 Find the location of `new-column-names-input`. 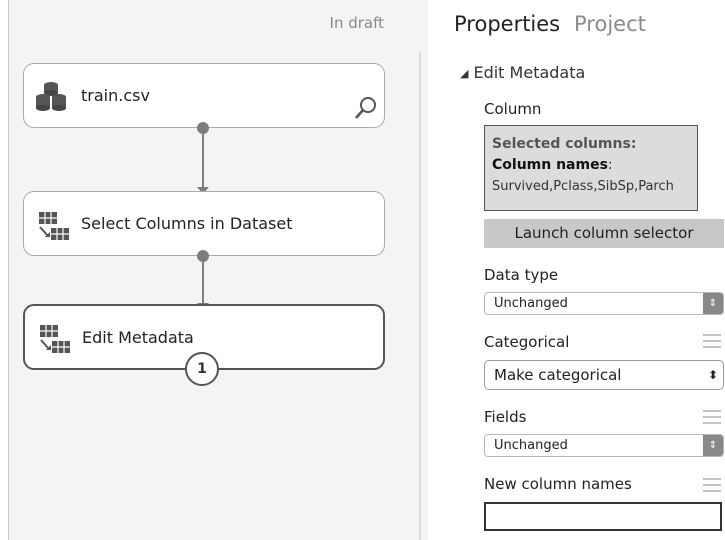

new-column-names-input is located at coordinates (603, 516).